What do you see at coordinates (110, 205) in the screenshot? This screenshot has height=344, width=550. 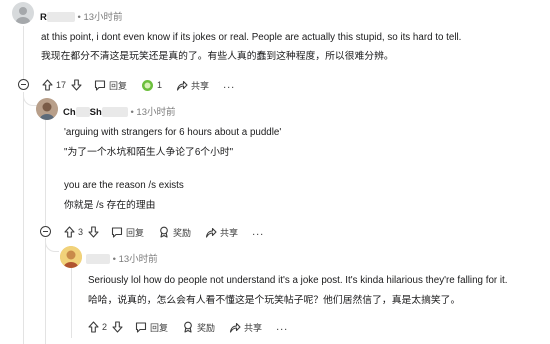 I see `comment-text-zh: 你就是 /s 存在的理由` at bounding box center [110, 205].